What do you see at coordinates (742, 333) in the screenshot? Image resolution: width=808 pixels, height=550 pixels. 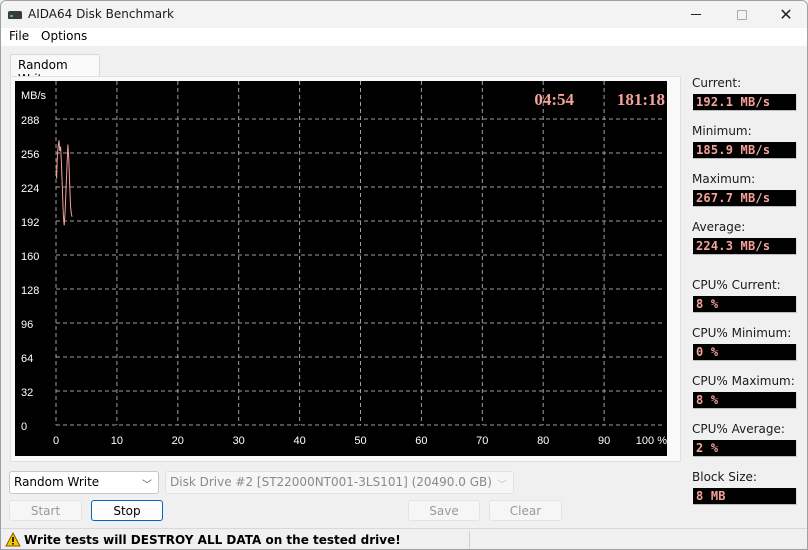 I see `stat-label: CPU% Minimum:` at bounding box center [742, 333].